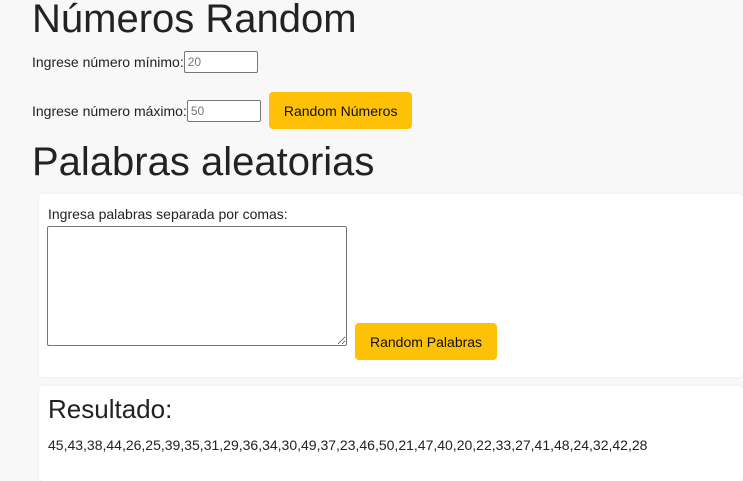 Image resolution: width=743 pixels, height=481 pixels. What do you see at coordinates (110, 409) in the screenshot?
I see `result-title: Resultado:` at bounding box center [110, 409].